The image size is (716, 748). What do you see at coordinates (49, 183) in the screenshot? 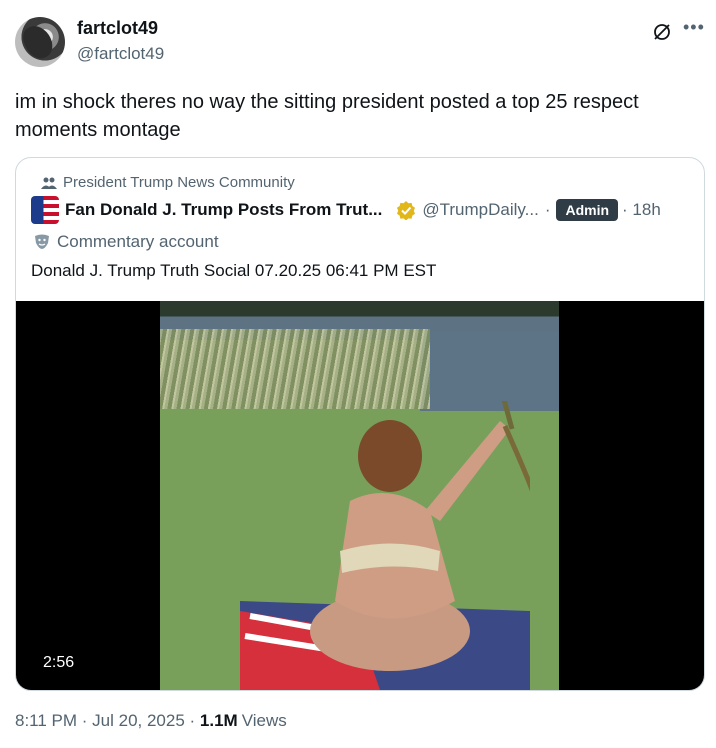
I see `community-icon` at bounding box center [49, 183].